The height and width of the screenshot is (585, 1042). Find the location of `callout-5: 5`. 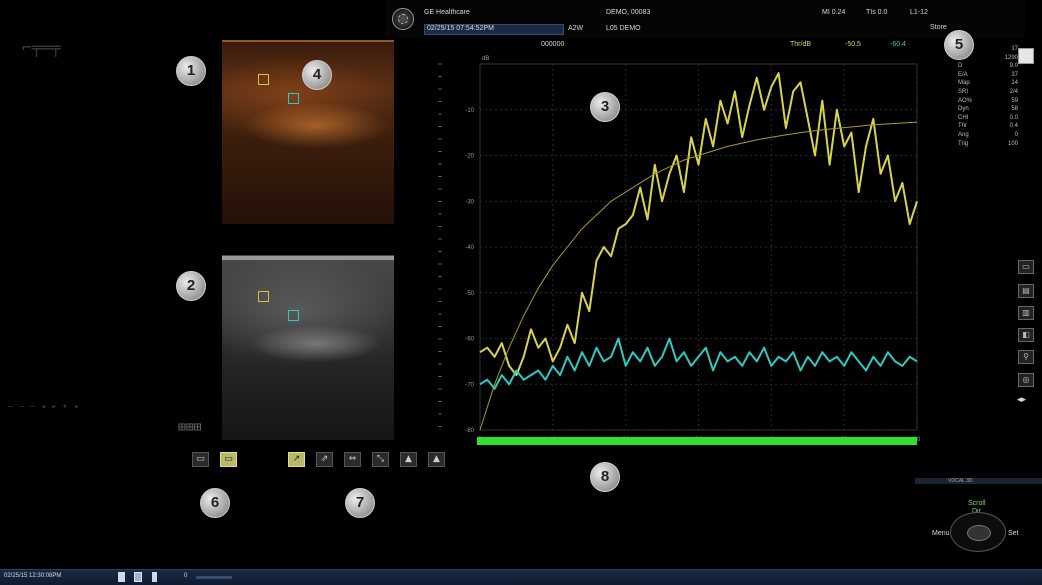

callout-5: 5 is located at coordinates (959, 45).